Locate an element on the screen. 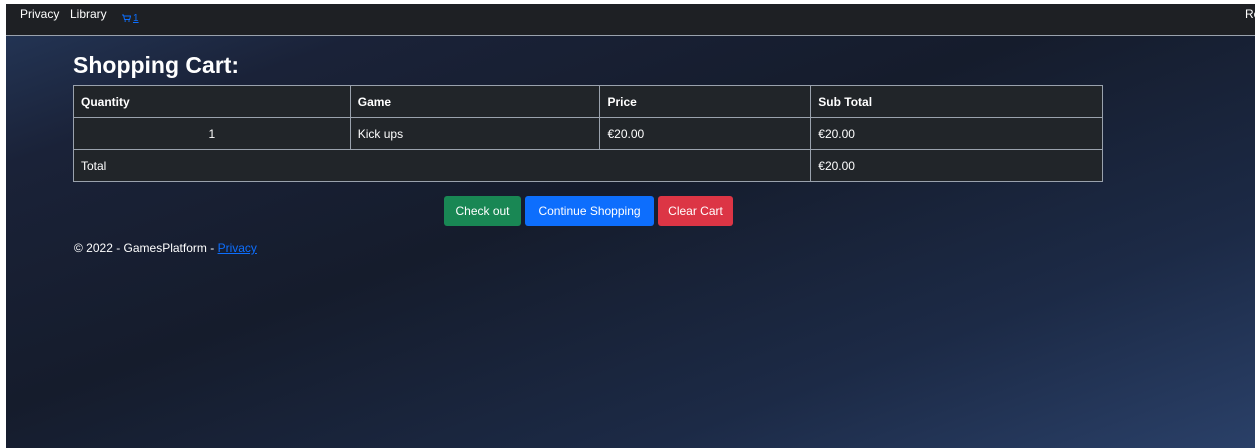 Image resolution: width=1255 pixels, height=448 pixels. cell-quantity: 1 is located at coordinates (212, 133).